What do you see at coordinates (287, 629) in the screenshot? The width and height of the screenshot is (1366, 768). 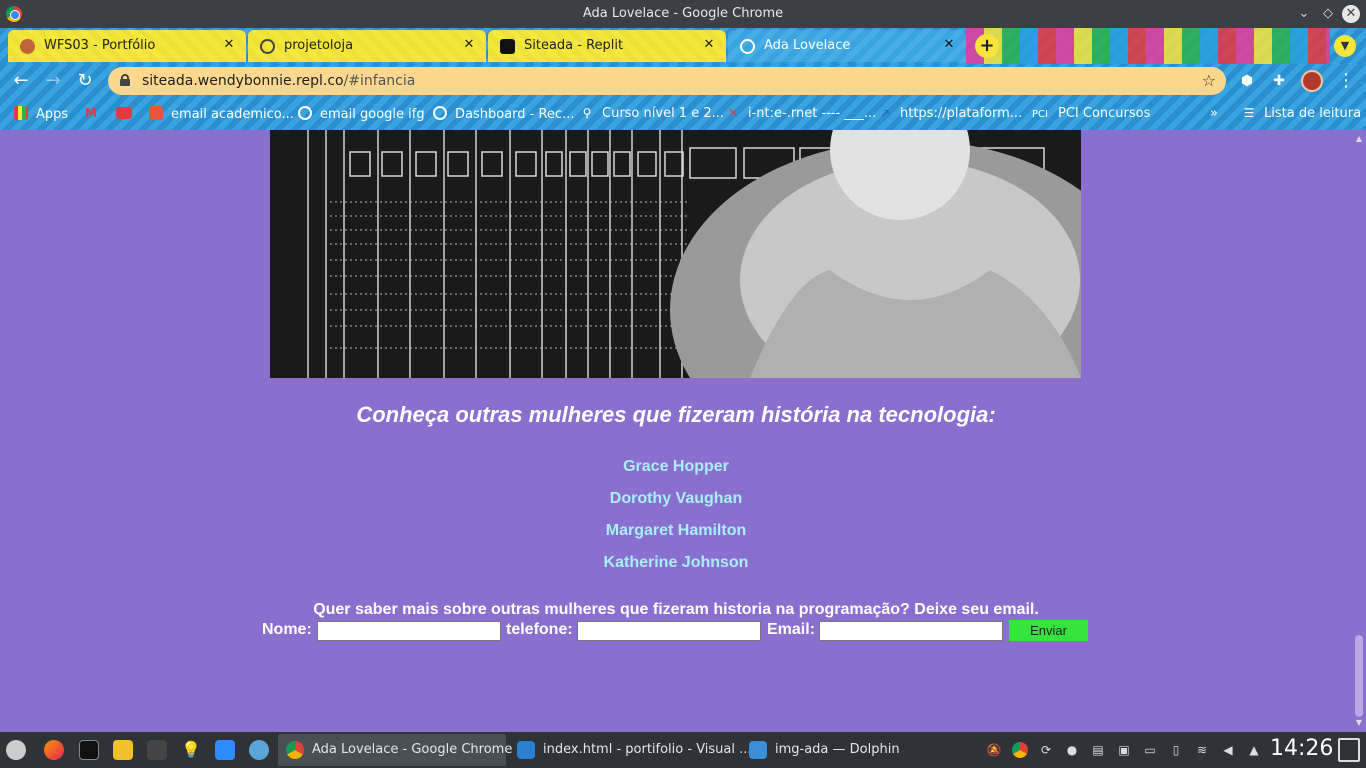 I see `name-label: Nome:` at bounding box center [287, 629].